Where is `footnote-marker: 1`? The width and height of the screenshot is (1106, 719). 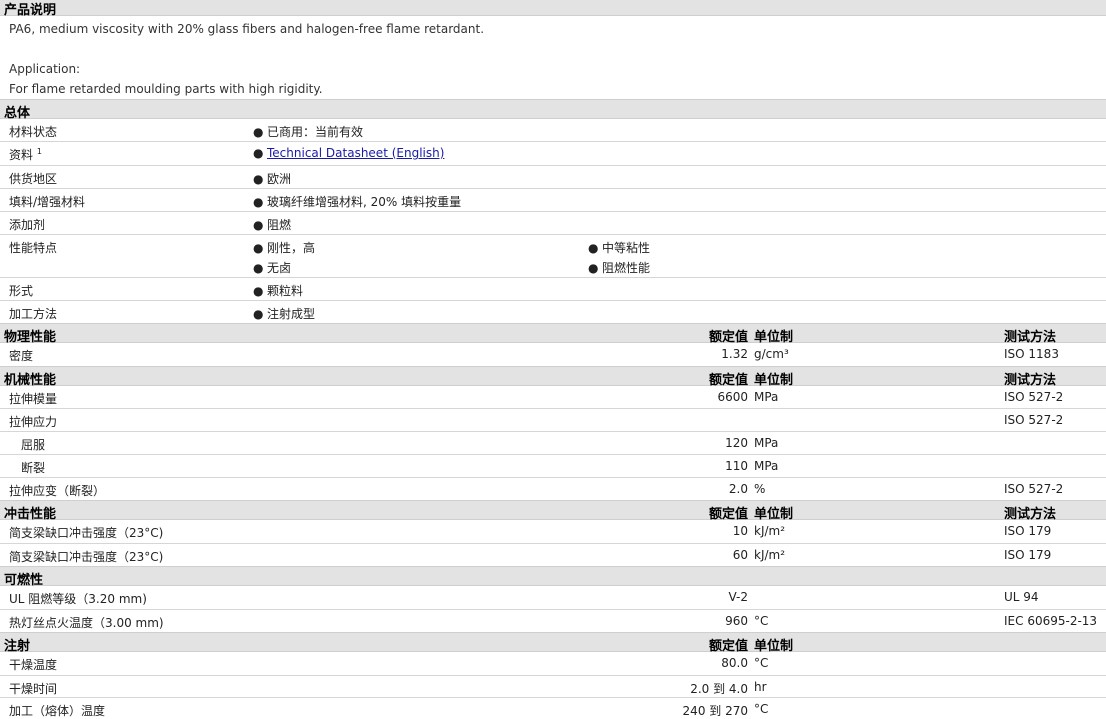 footnote-marker: 1 is located at coordinates (39, 151).